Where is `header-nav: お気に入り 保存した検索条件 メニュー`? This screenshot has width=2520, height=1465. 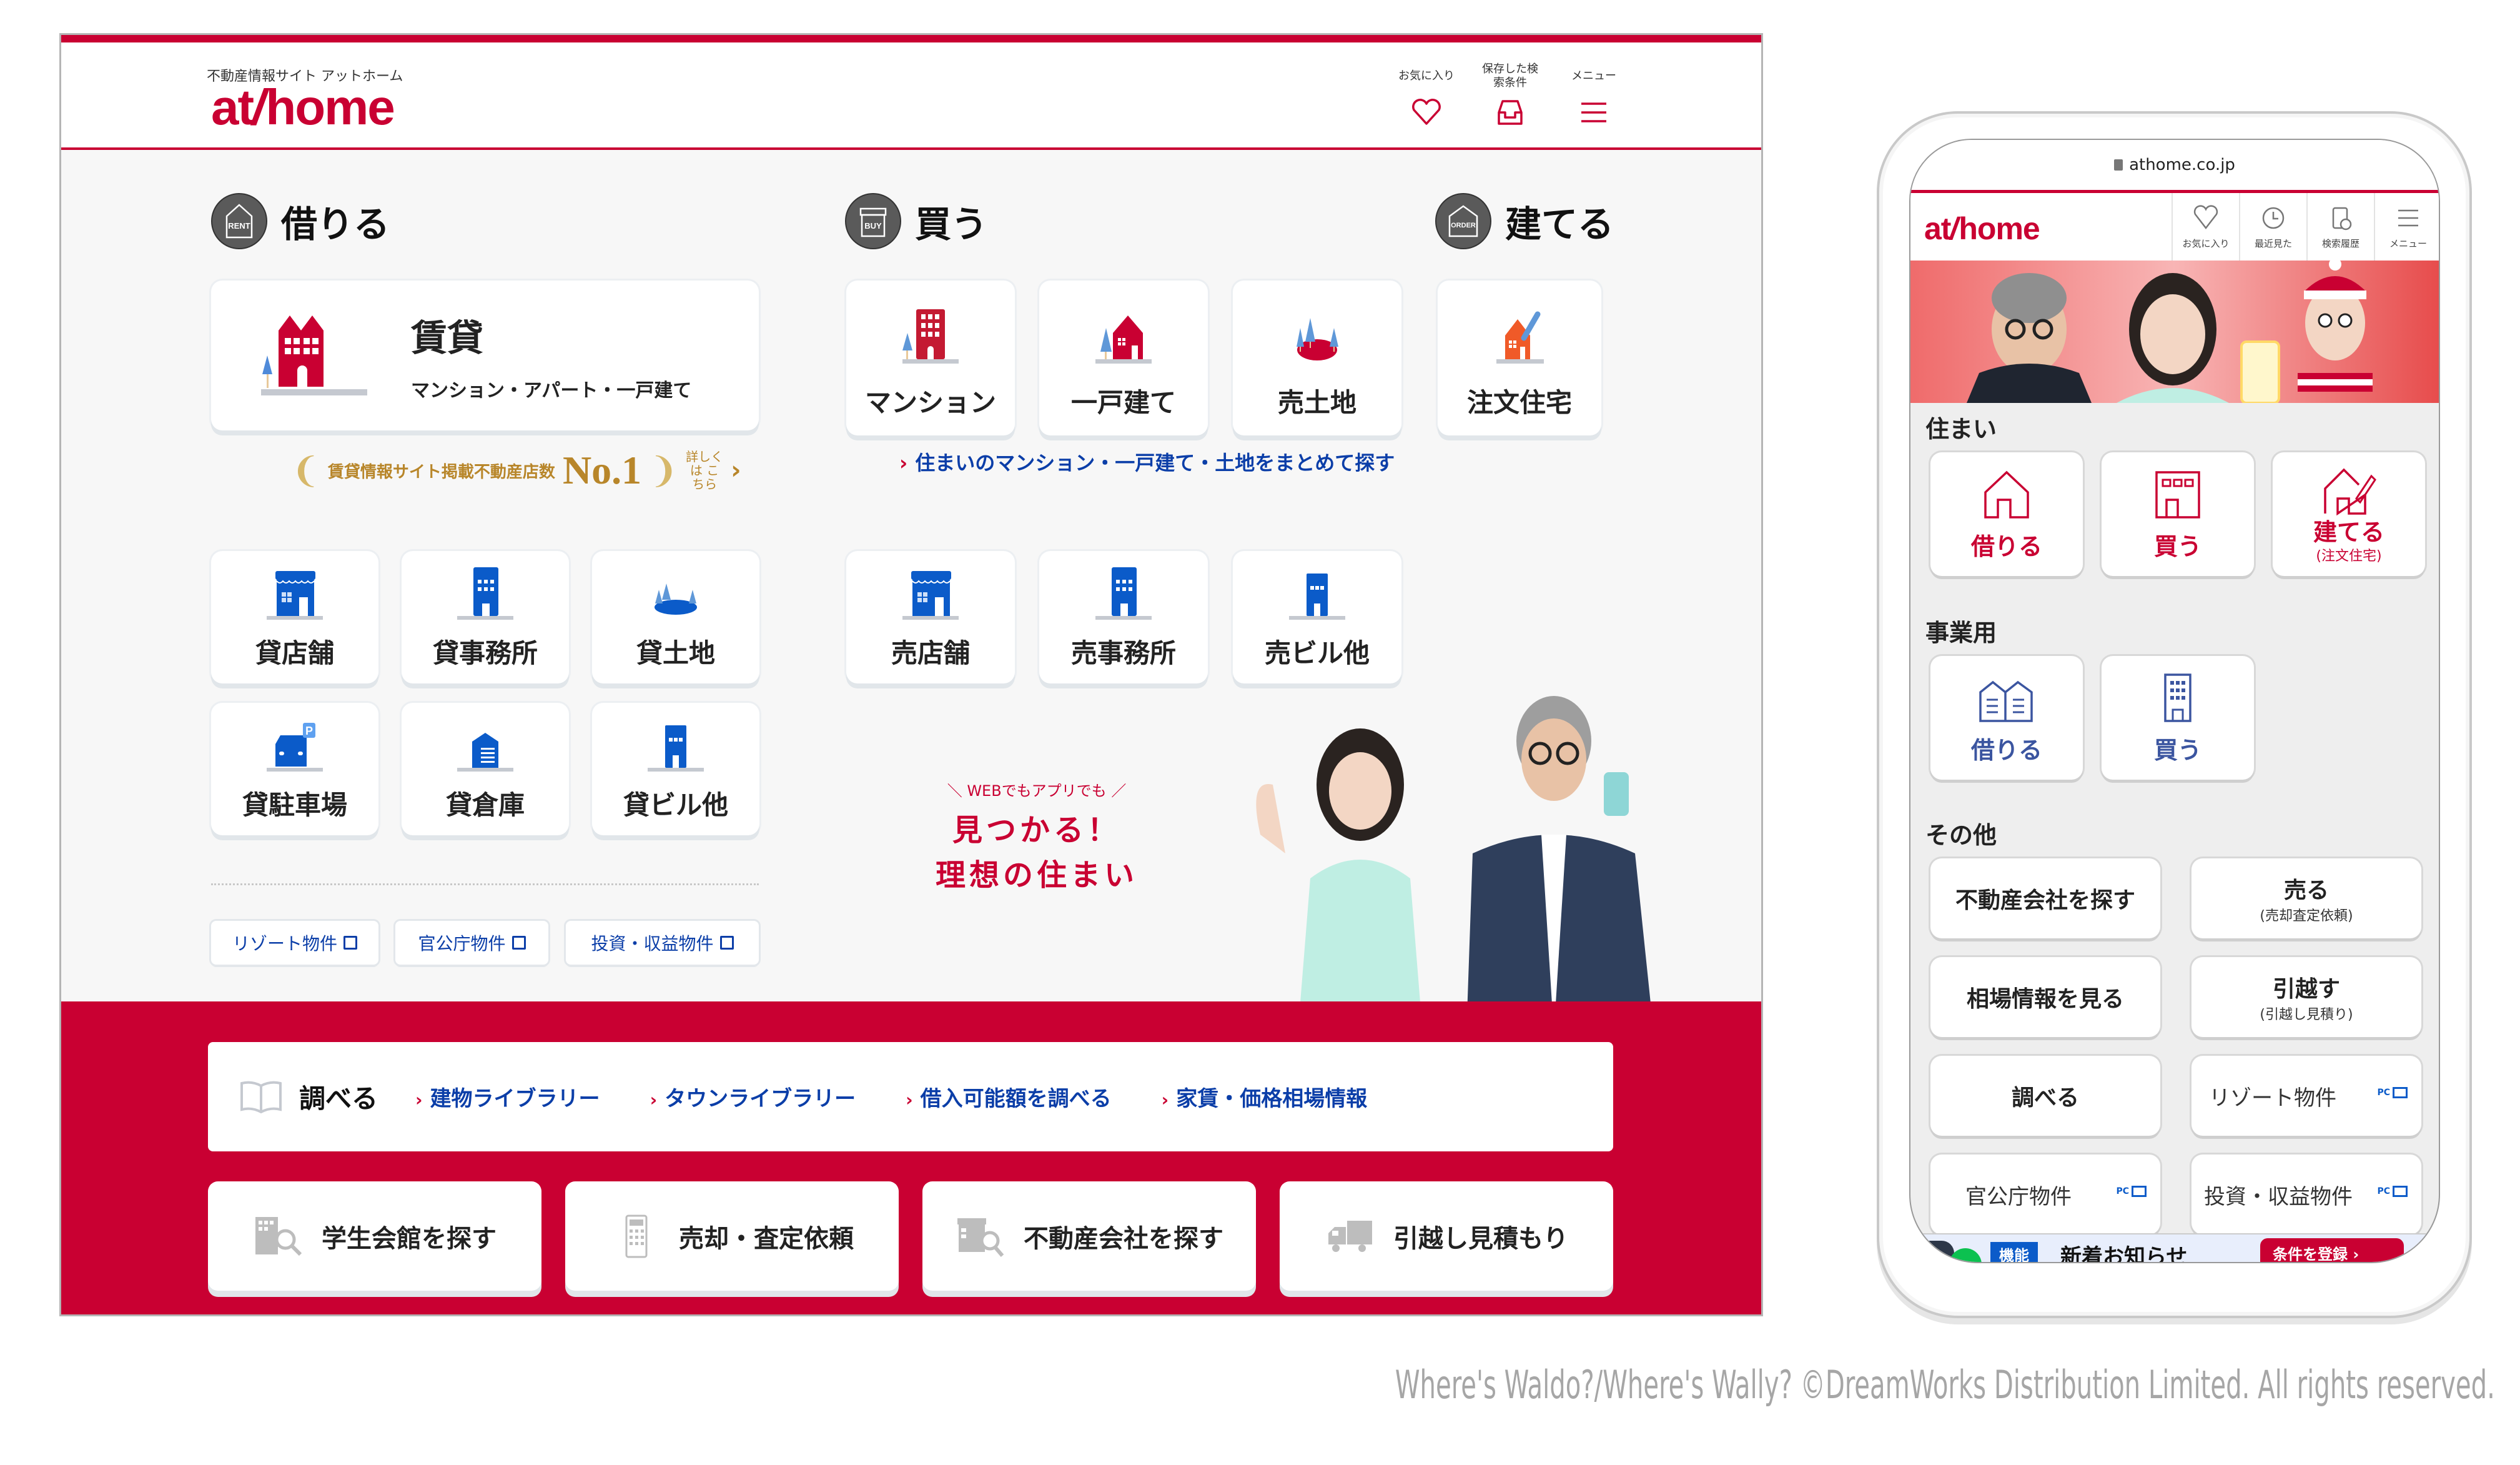
header-nav: お気に入り 保存した検索条件 メニュー is located at coordinates (1510, 93).